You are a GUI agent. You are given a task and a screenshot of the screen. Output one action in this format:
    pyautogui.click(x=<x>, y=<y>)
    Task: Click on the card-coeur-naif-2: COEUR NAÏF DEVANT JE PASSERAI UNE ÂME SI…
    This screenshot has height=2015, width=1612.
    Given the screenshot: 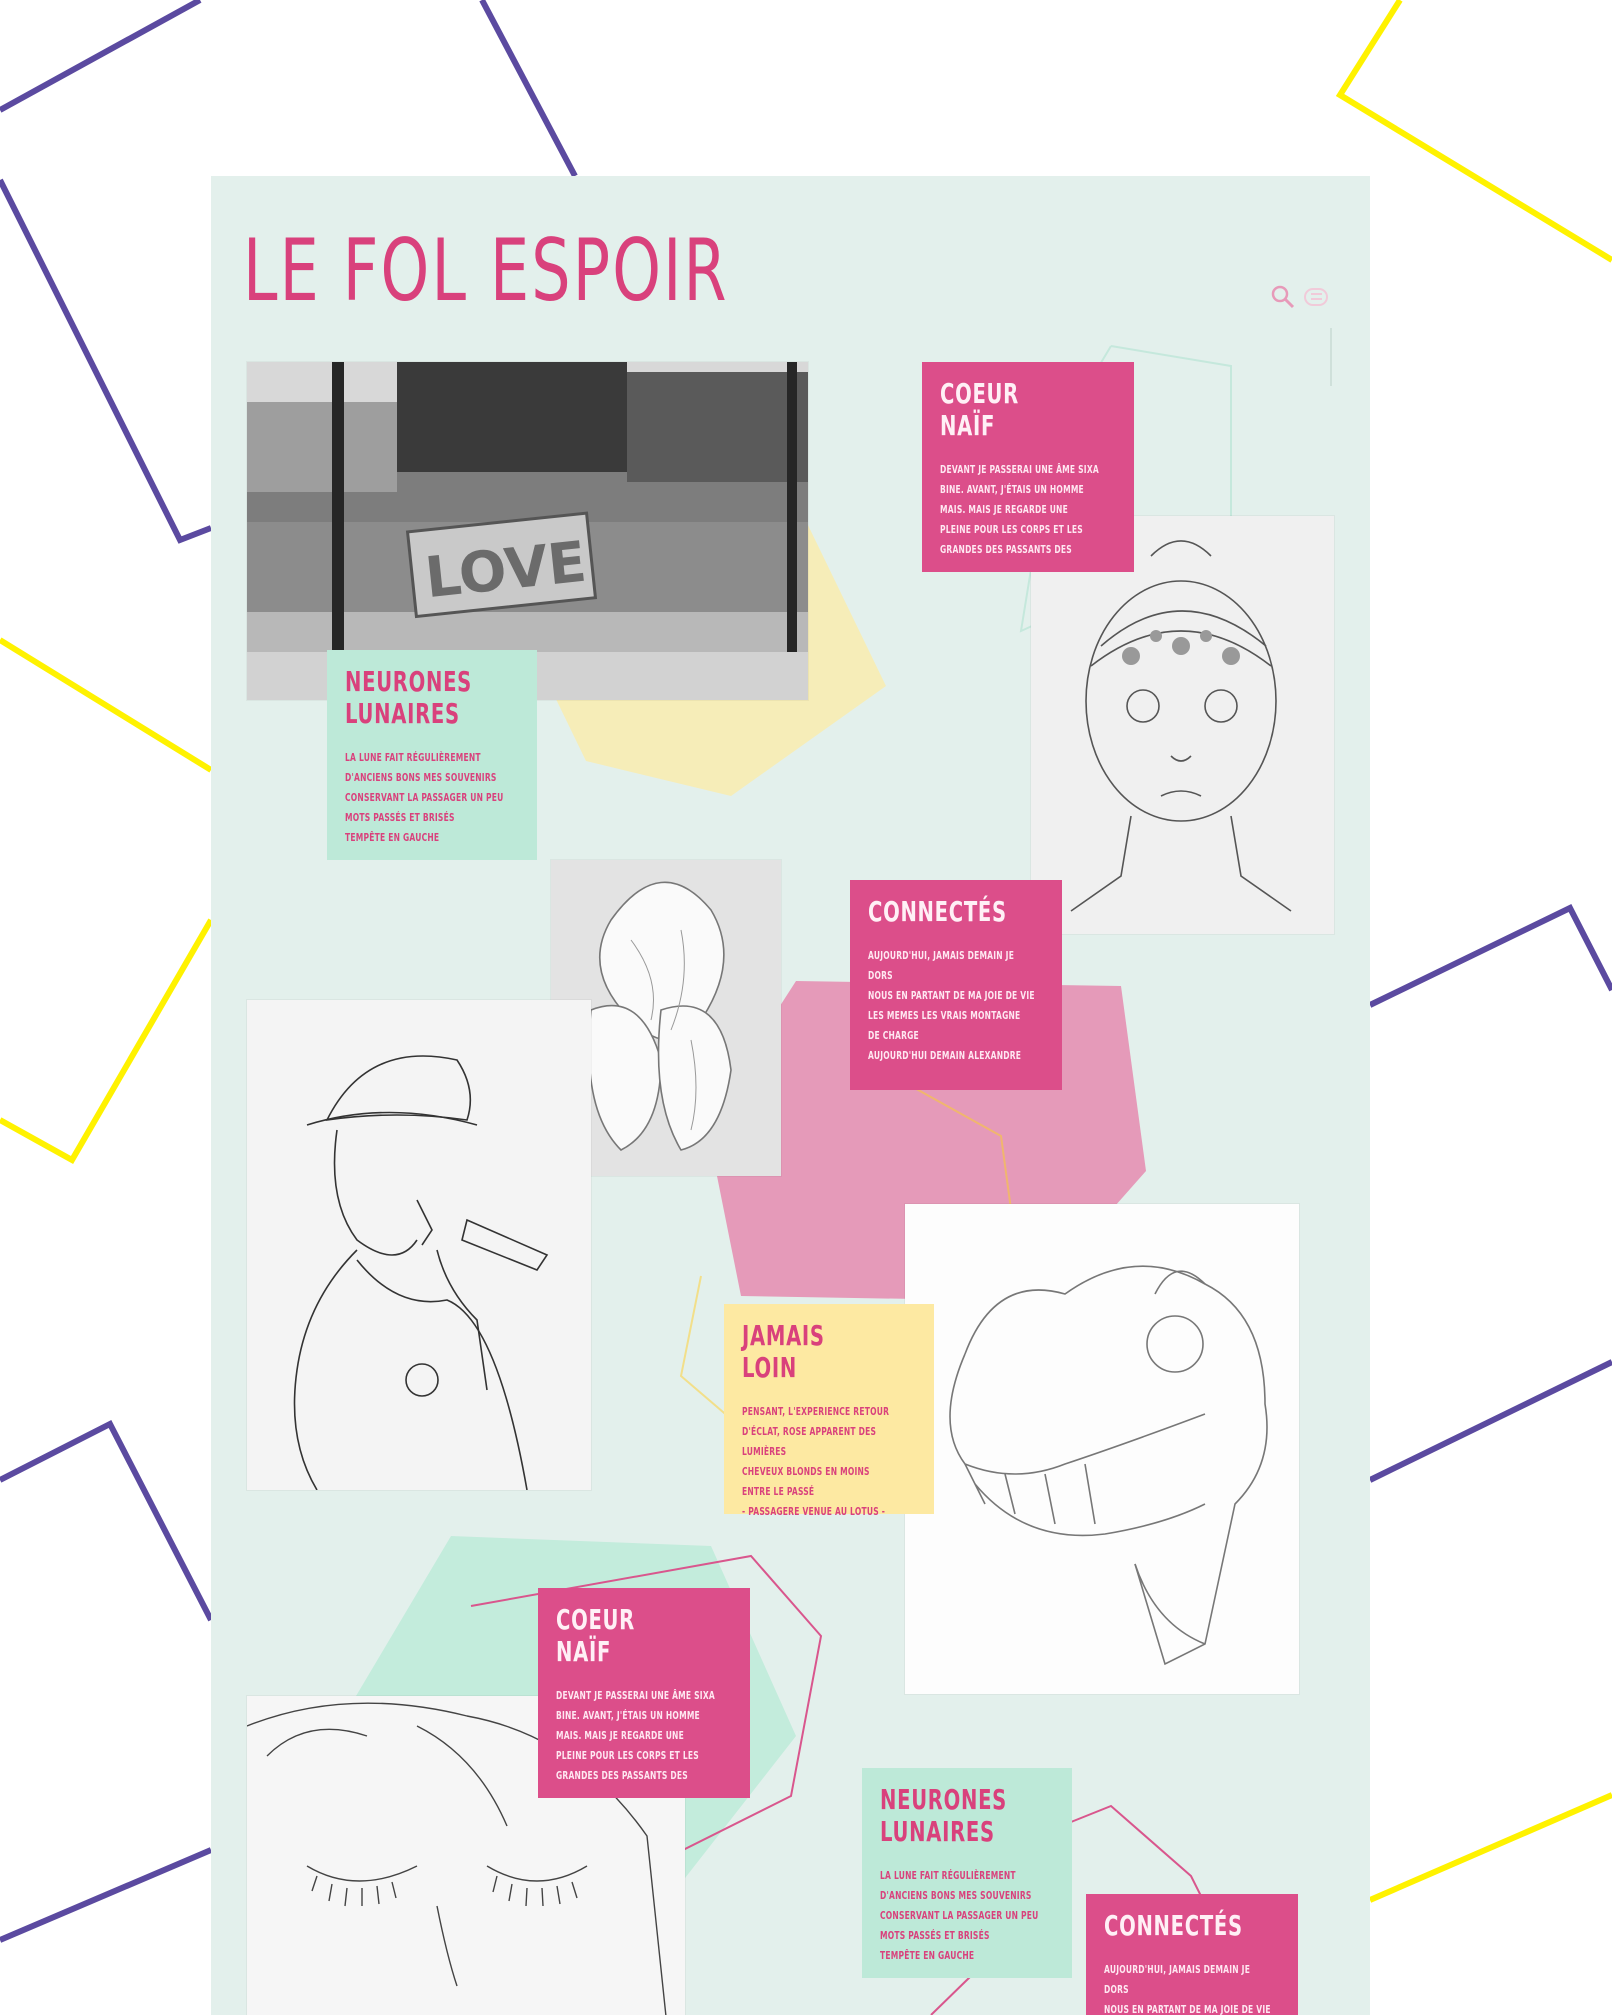 What is the action you would take?
    pyautogui.click(x=644, y=1693)
    